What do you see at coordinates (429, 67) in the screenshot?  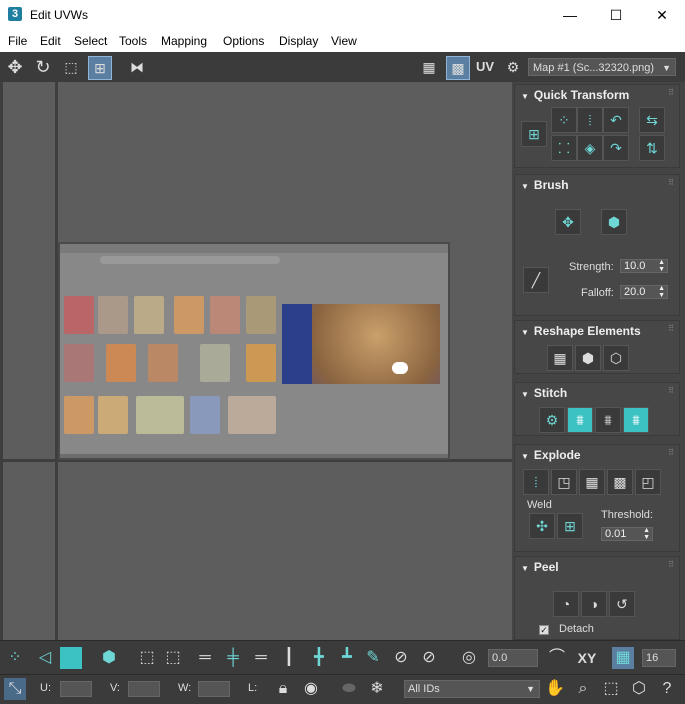 I see `checker-icon: ▦` at bounding box center [429, 67].